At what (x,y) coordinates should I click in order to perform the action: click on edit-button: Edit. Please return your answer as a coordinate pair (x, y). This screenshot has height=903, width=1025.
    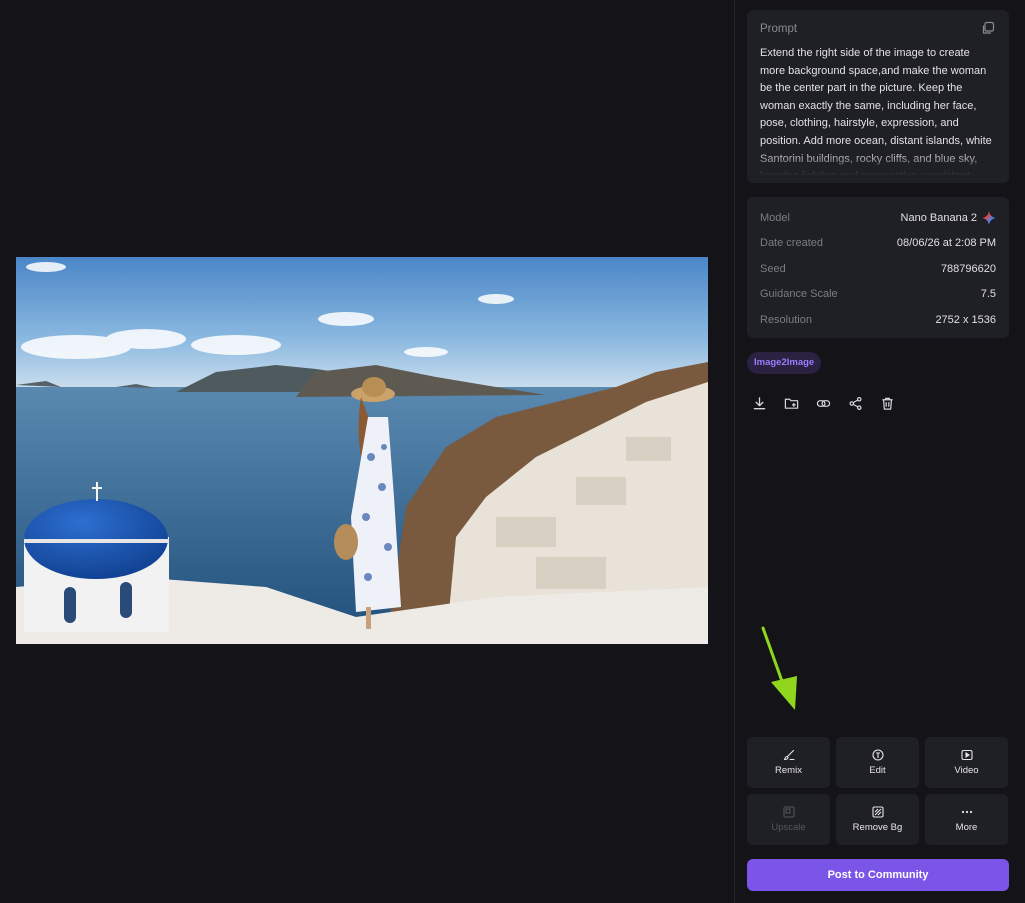
    Looking at the image, I should click on (877, 762).